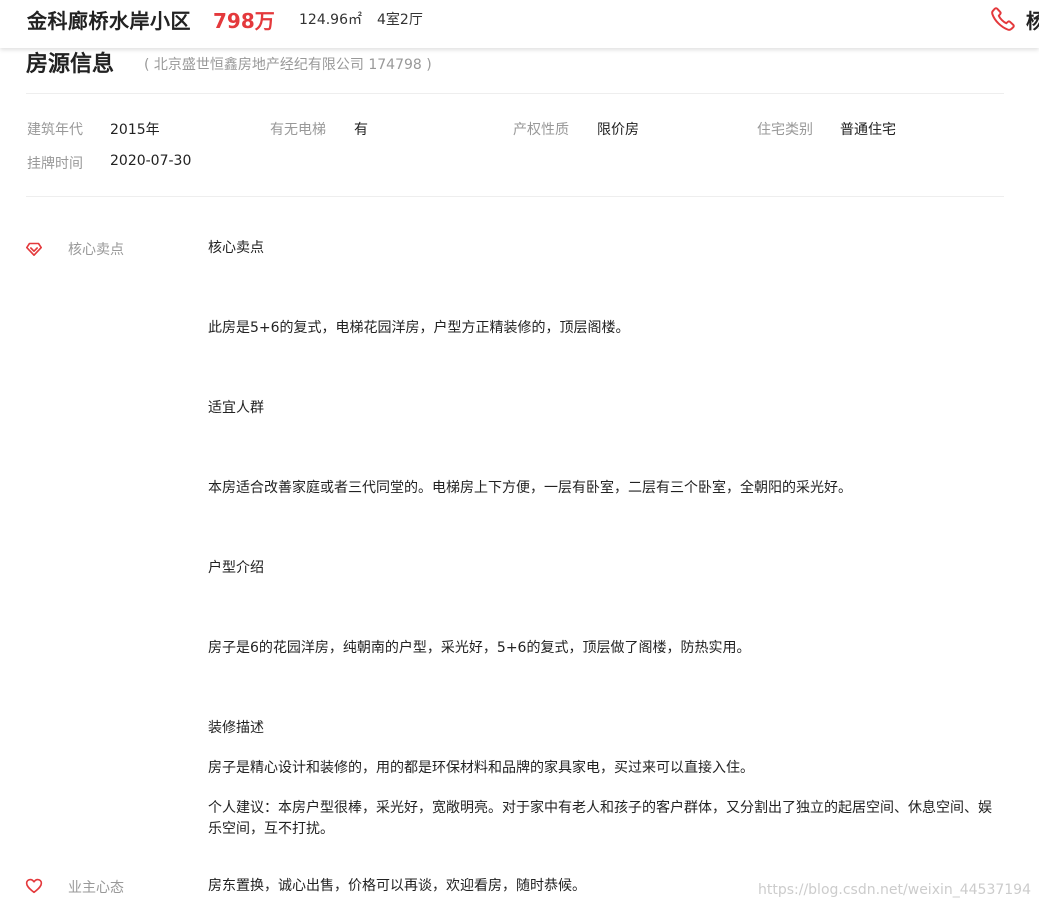  I want to click on watermark: https://blog.csdn.net/weixin_44537194, so click(894, 890).